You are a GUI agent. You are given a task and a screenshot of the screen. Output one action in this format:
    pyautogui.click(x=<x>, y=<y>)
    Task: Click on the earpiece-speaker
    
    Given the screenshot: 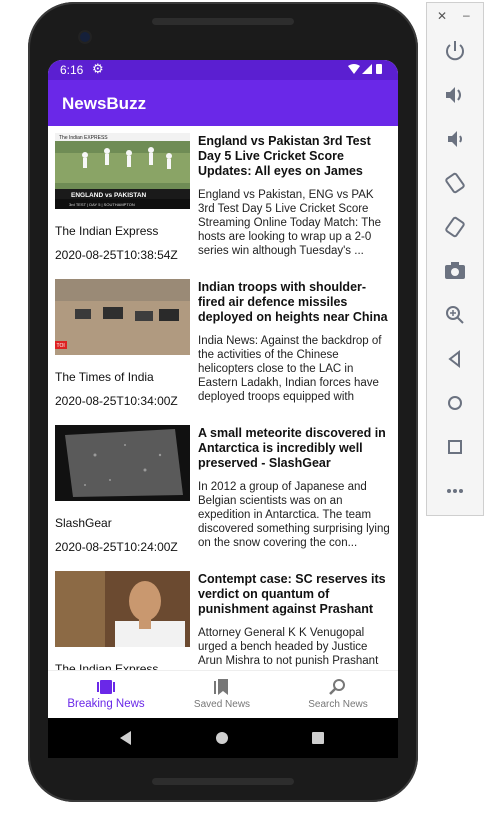 What is the action you would take?
    pyautogui.click(x=223, y=21)
    